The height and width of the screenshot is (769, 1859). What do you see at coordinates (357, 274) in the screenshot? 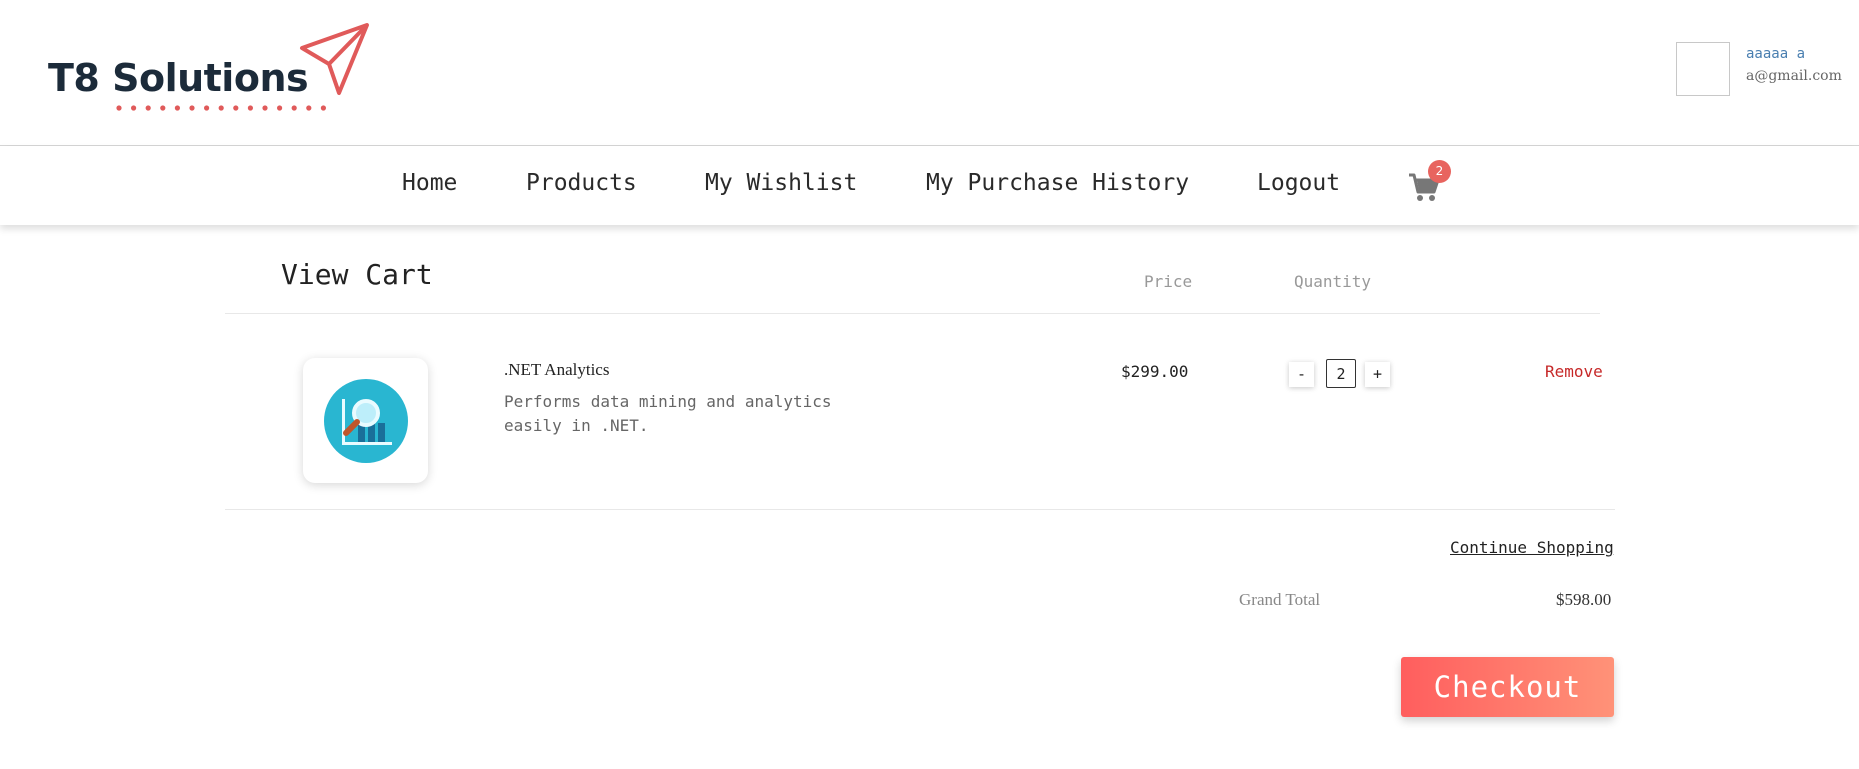
I see `page-title: View Cart` at bounding box center [357, 274].